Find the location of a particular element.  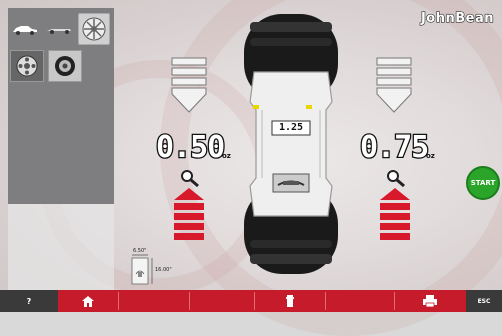

car-mode-button is located at coordinates (25, 29).